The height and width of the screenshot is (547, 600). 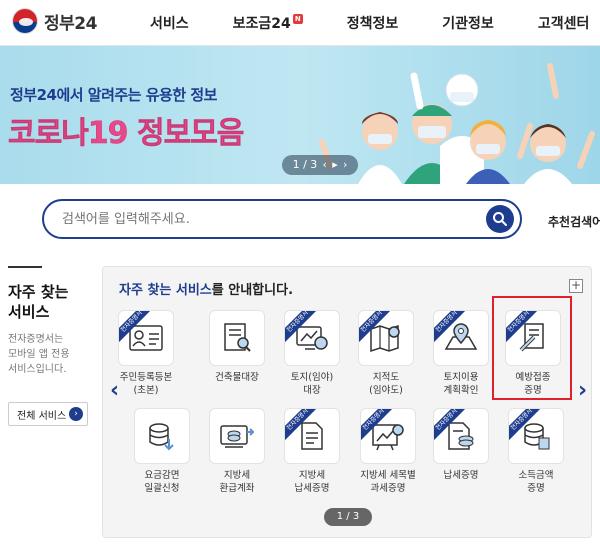 What do you see at coordinates (25, 21) in the screenshot?
I see `emblem-icon` at bounding box center [25, 21].